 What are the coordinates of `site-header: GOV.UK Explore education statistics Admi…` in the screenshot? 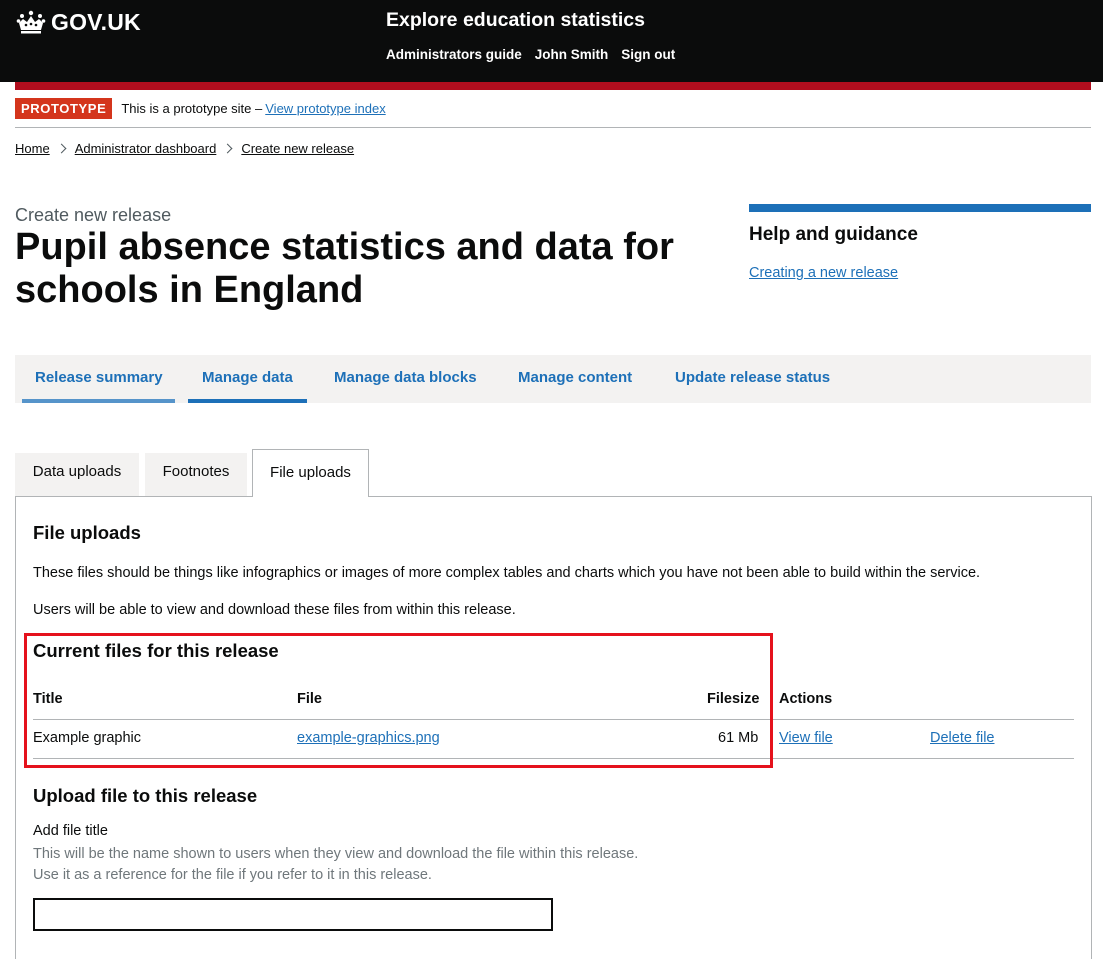 It's located at (551, 41).